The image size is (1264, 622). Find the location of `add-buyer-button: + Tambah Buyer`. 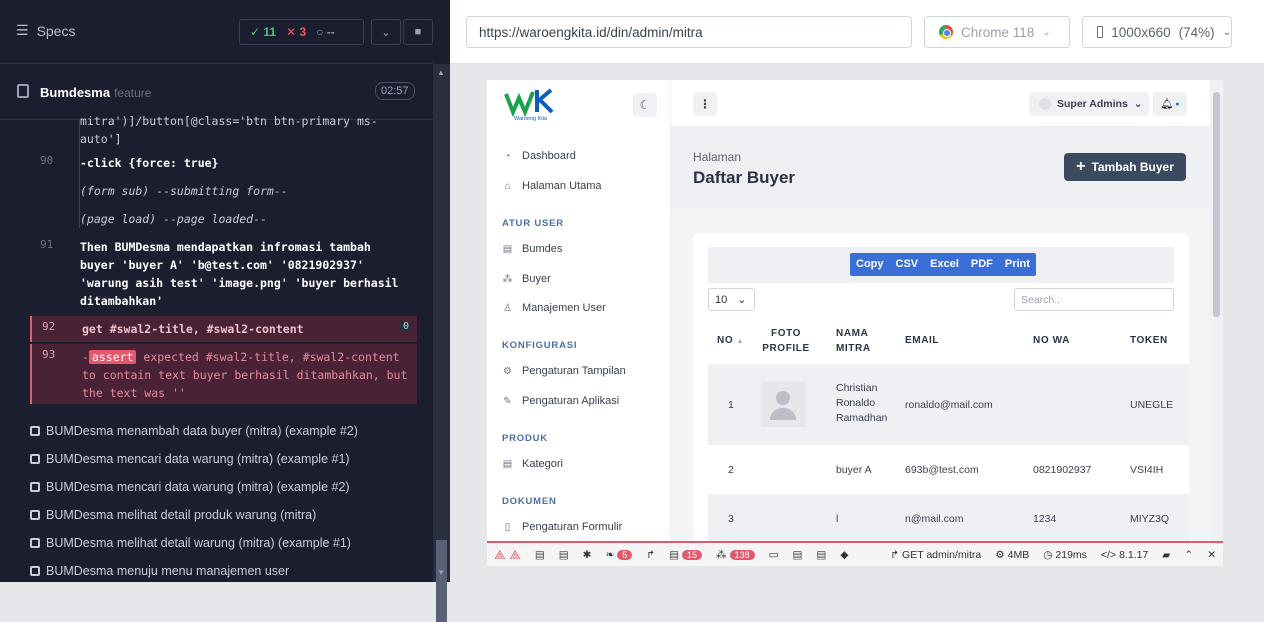

add-buyer-button: + Tambah Buyer is located at coordinates (1125, 167).